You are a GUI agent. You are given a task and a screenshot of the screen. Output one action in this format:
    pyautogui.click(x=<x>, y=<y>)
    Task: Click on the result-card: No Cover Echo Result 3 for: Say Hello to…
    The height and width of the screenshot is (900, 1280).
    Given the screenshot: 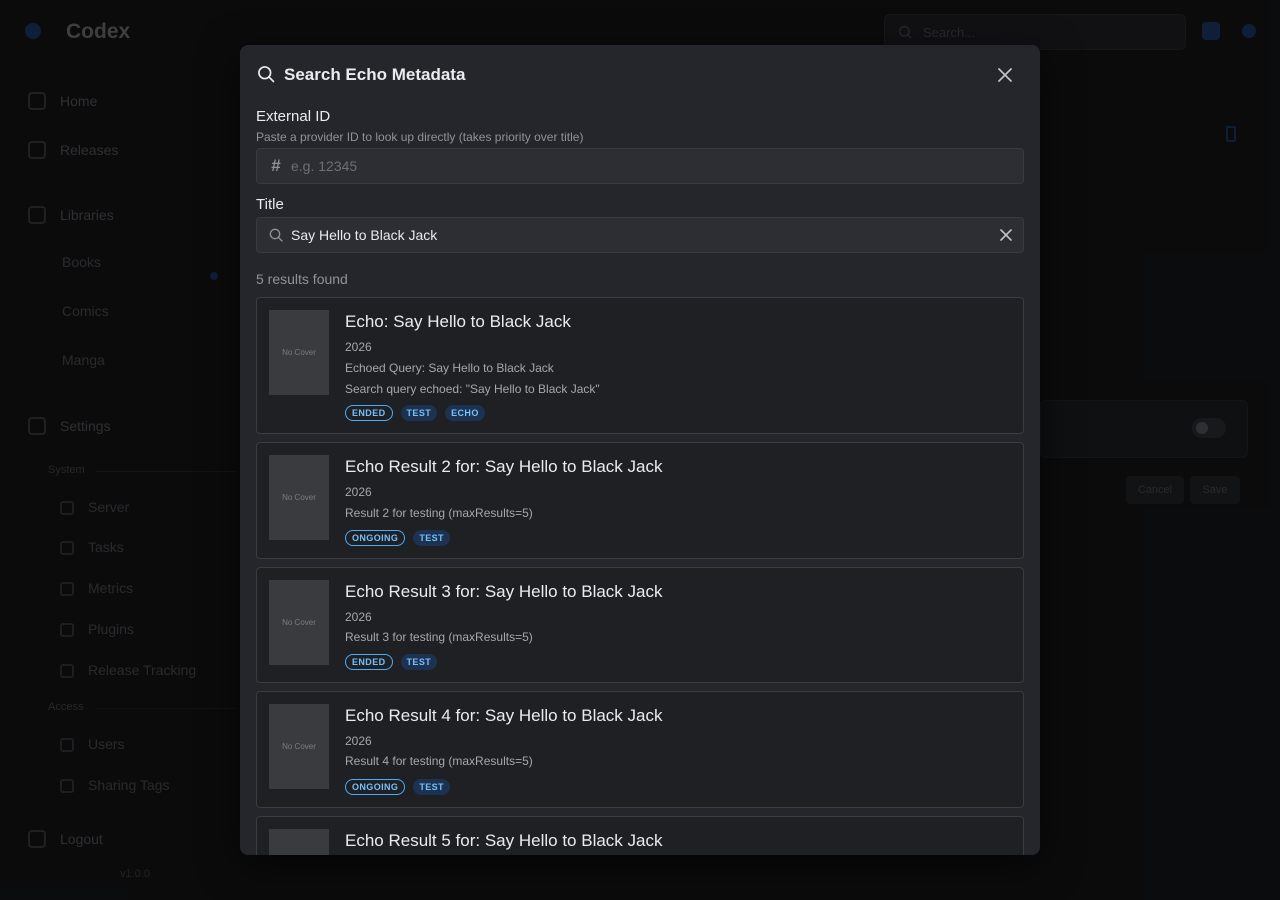 What is the action you would take?
    pyautogui.click(x=640, y=625)
    